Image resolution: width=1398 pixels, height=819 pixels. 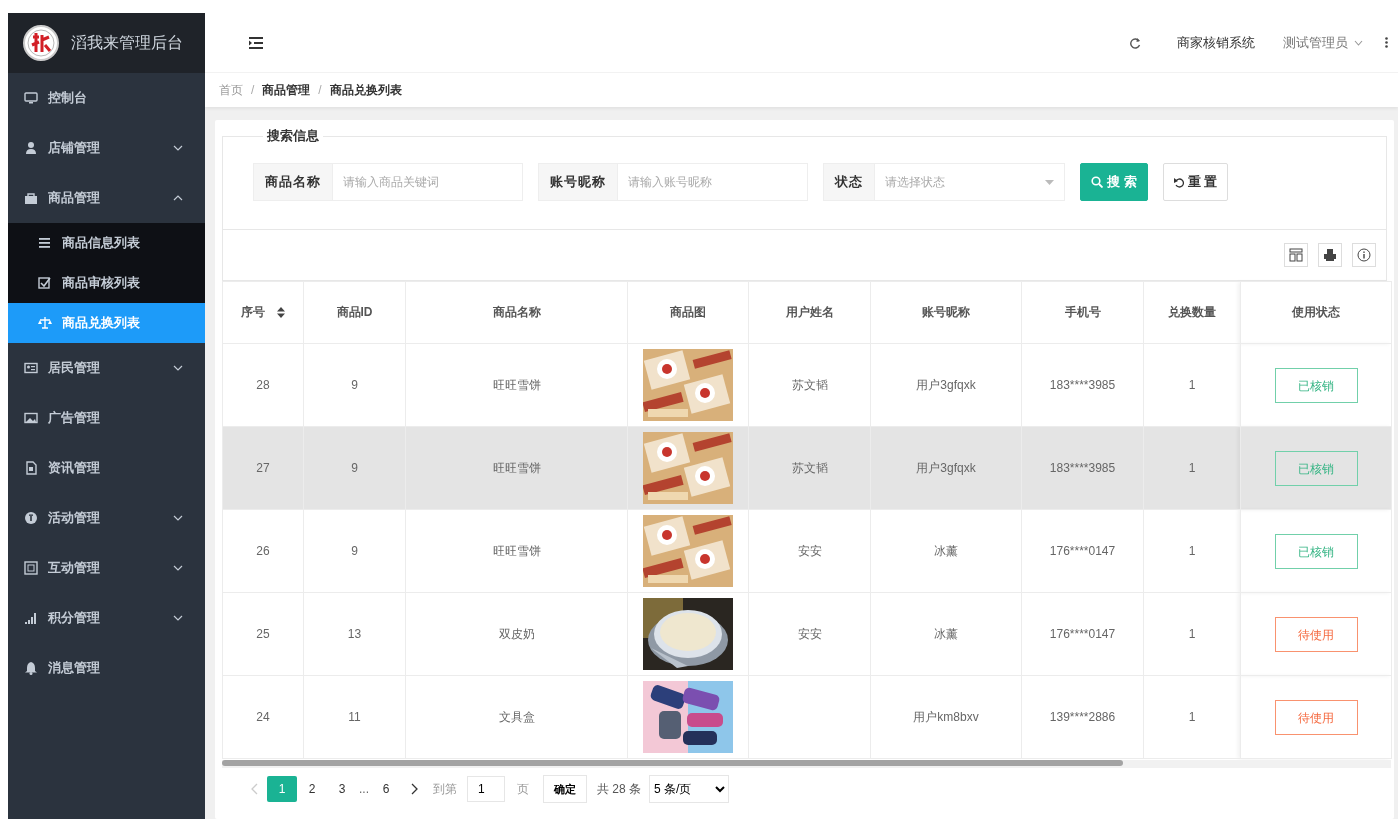 I want to click on chevron-right-icon, so click(x=414, y=789).